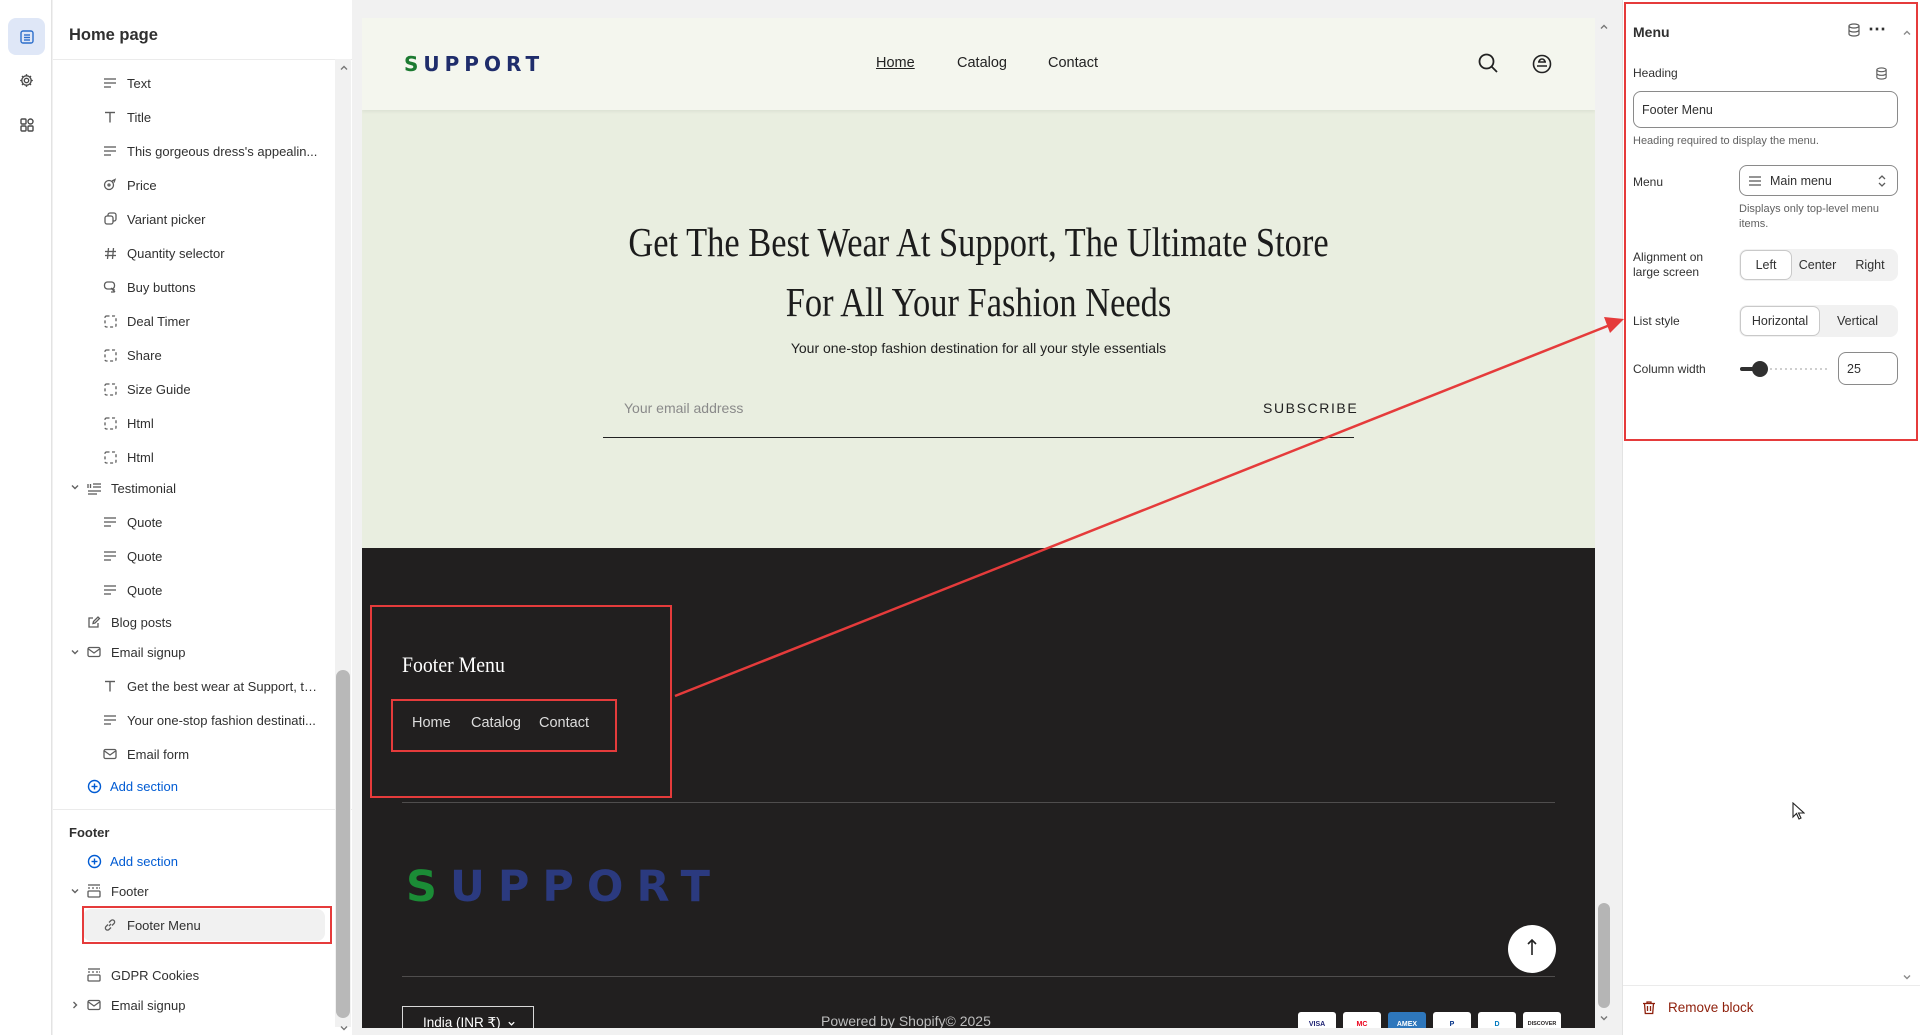  What do you see at coordinates (343, 844) in the screenshot?
I see `sidebar-scrollbar-thumb` at bounding box center [343, 844].